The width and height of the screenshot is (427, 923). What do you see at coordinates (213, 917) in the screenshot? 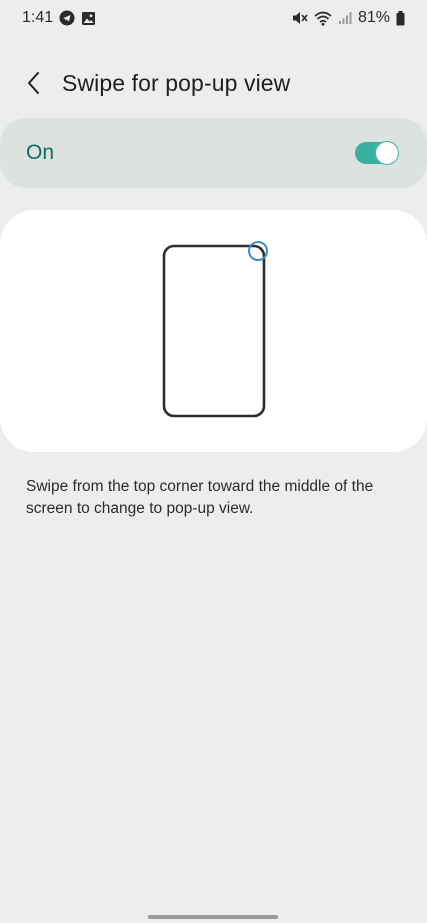
I see `home-indicator` at bounding box center [213, 917].